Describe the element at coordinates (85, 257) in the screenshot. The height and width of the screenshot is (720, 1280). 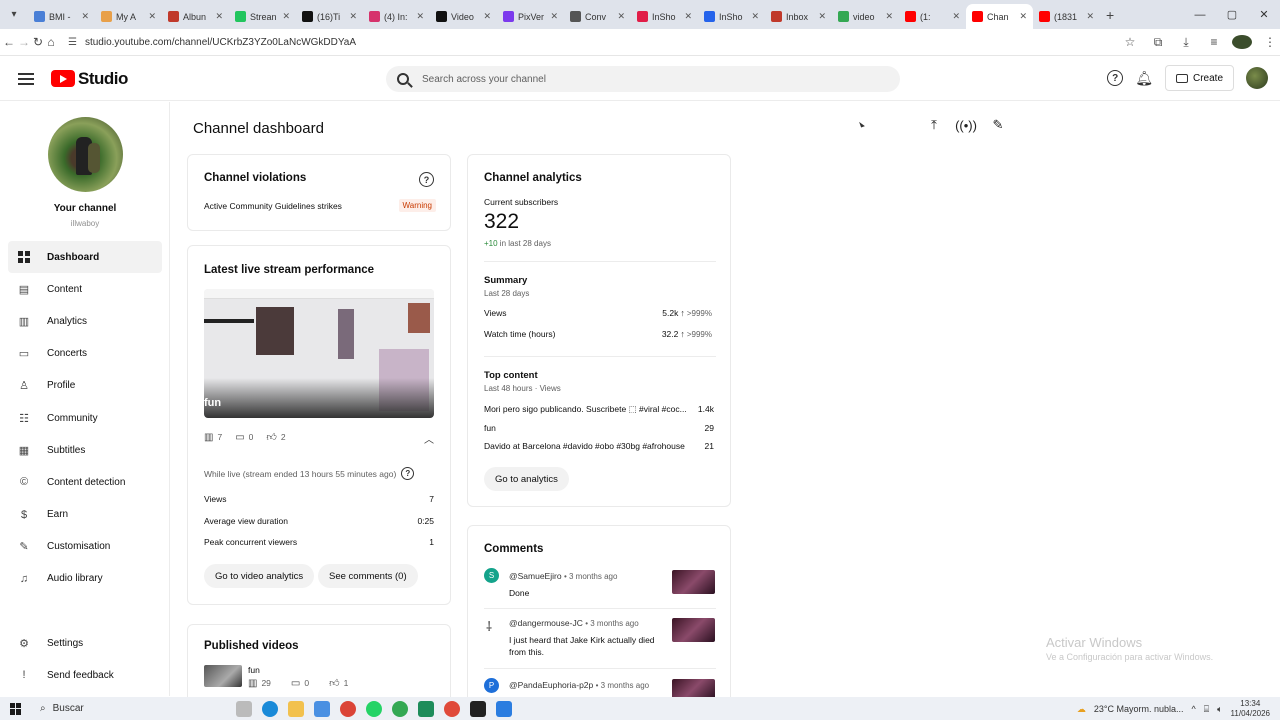
I see `sidebar-item-dashboard: Dashboard` at that location.